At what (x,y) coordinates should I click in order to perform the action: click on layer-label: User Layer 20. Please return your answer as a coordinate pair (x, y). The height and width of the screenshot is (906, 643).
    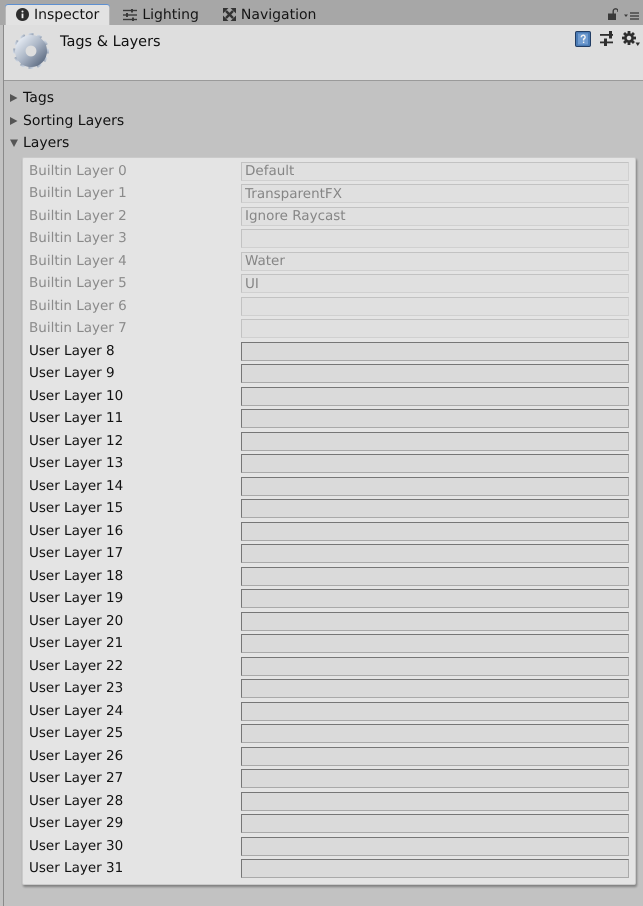
    Looking at the image, I should click on (76, 621).